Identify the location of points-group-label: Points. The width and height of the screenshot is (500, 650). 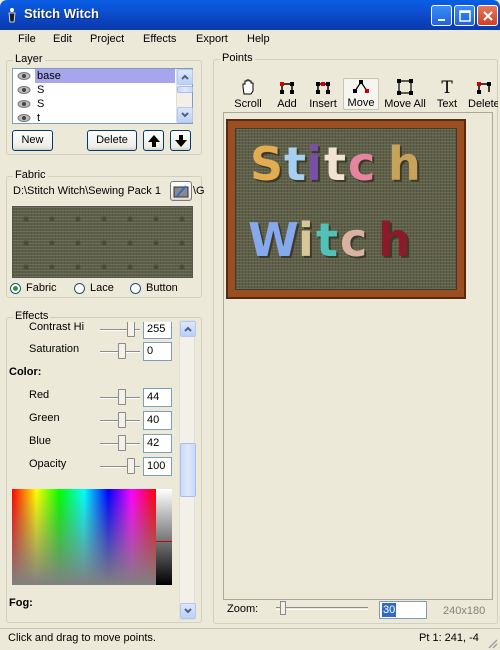
(237, 58).